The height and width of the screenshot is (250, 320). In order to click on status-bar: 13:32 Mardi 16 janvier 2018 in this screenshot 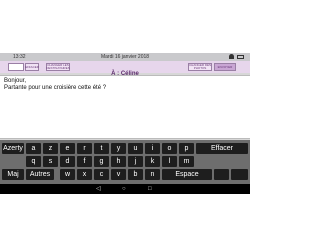, I will do `click(125, 57)`.